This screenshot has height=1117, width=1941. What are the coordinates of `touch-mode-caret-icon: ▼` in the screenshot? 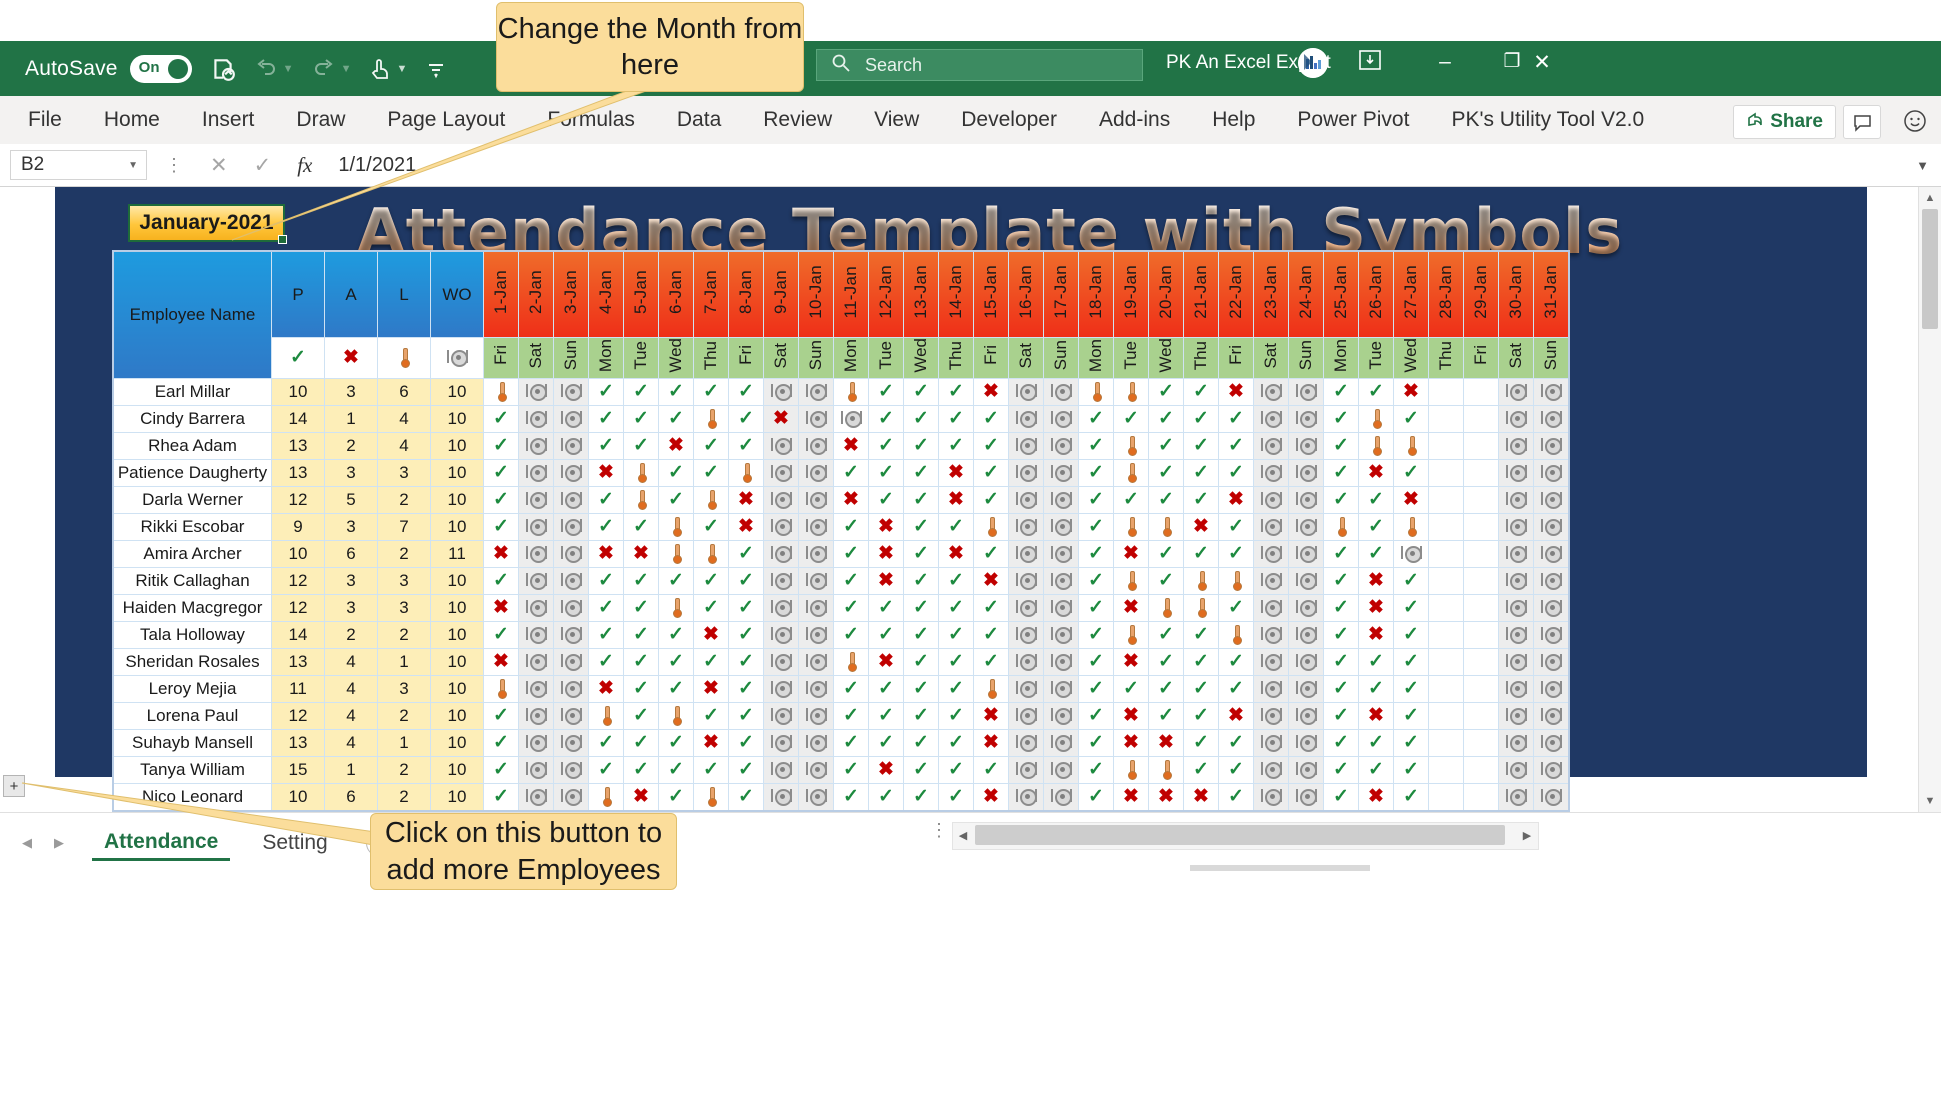 It's located at (401, 69).